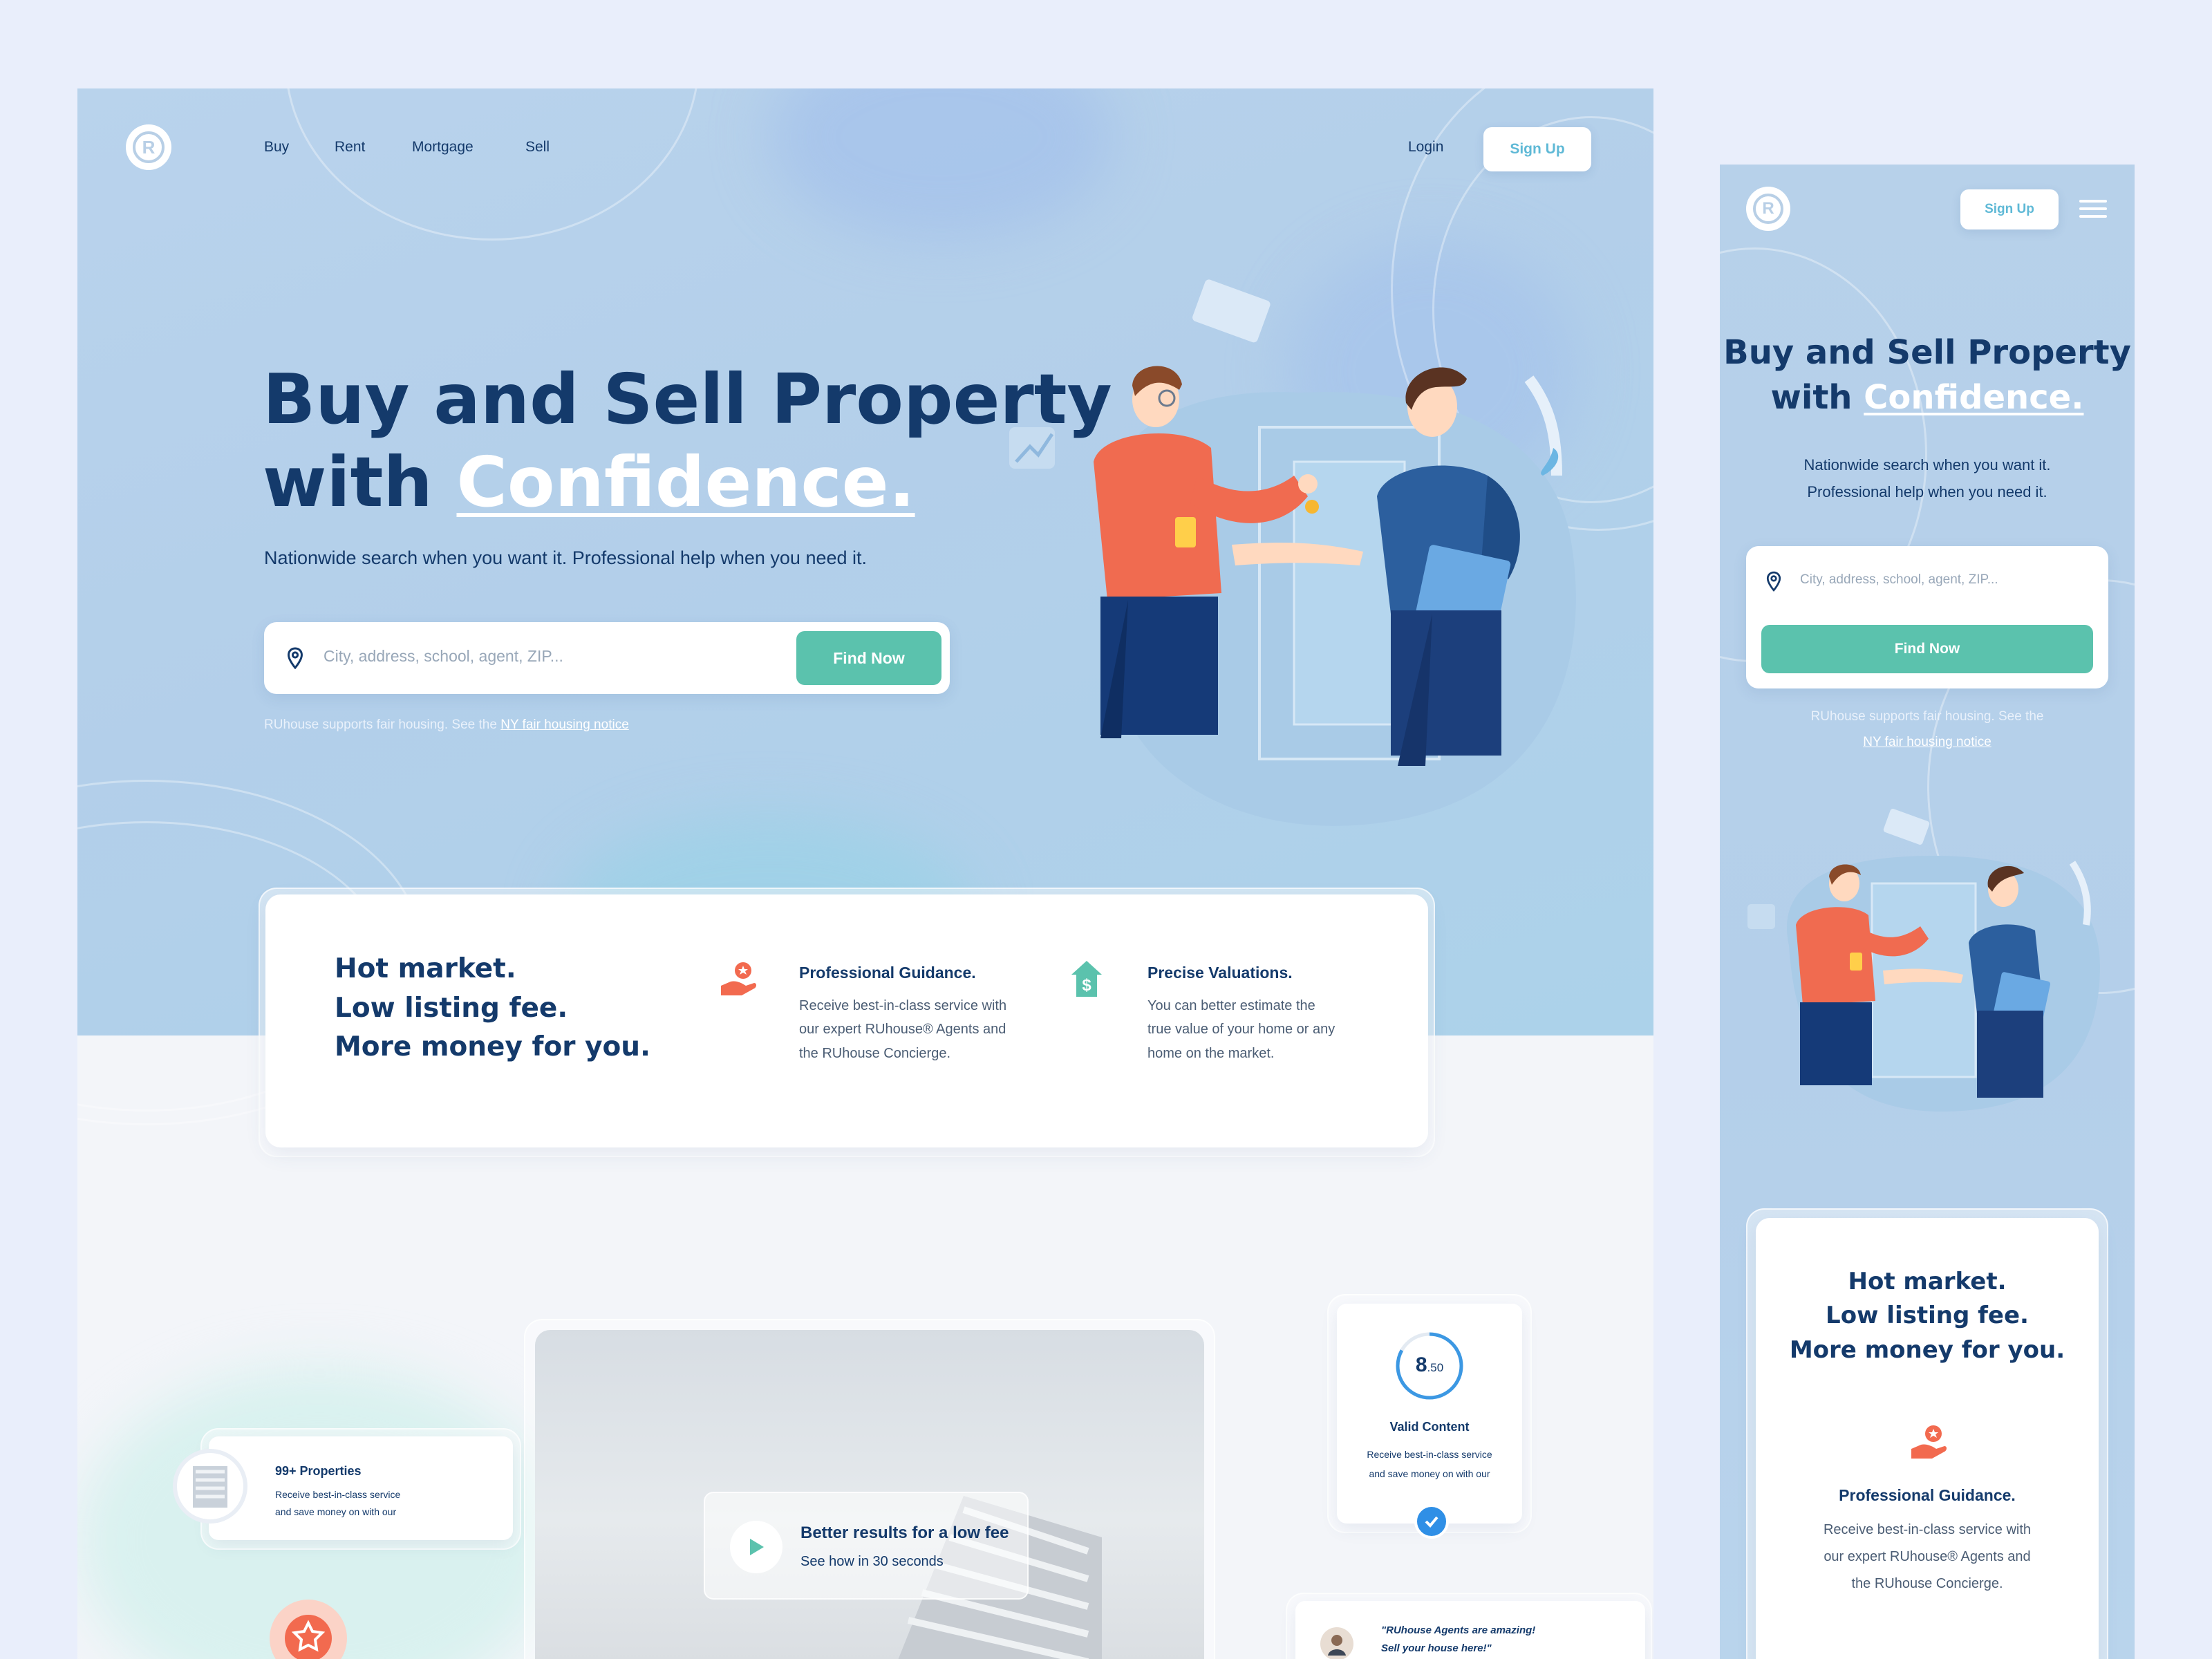 This screenshot has height=1659, width=2212. Describe the element at coordinates (1927, 1583) in the screenshot. I see `mobile-feature-line: the RUhouse Concierge.` at that location.